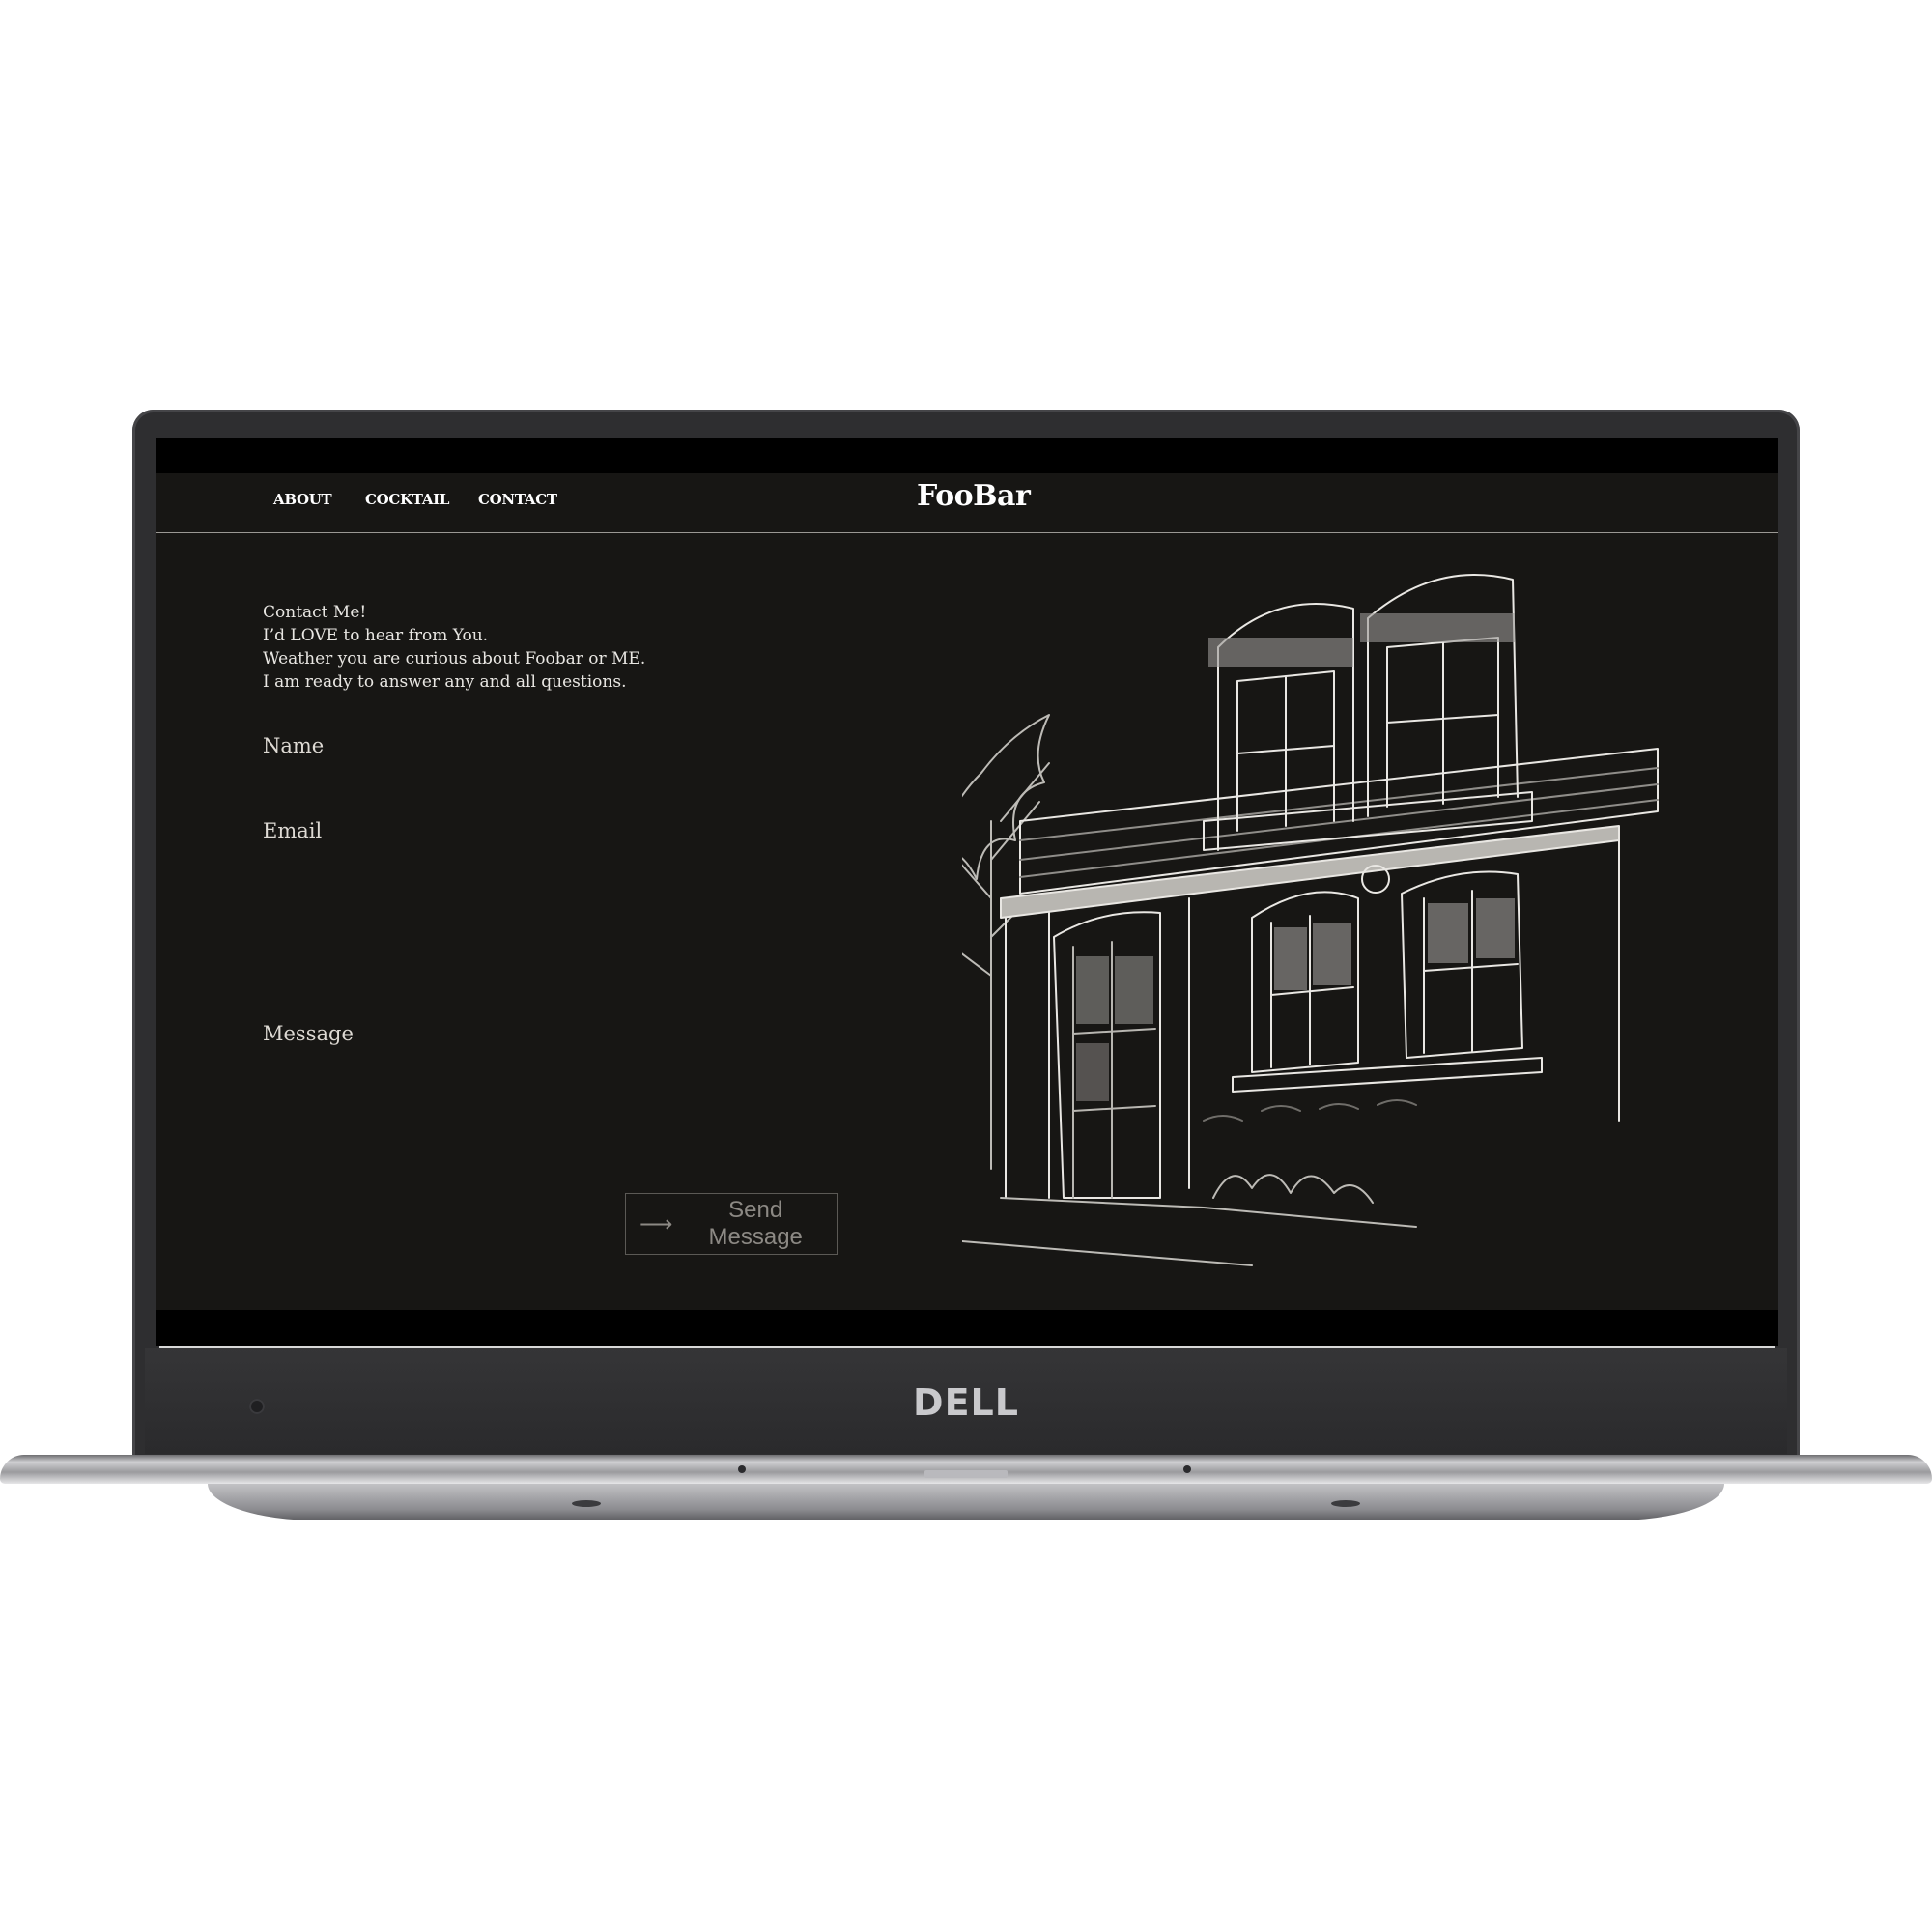  What do you see at coordinates (376, 635) in the screenshot?
I see `intro-line: I’d LOVE to hear from You.` at bounding box center [376, 635].